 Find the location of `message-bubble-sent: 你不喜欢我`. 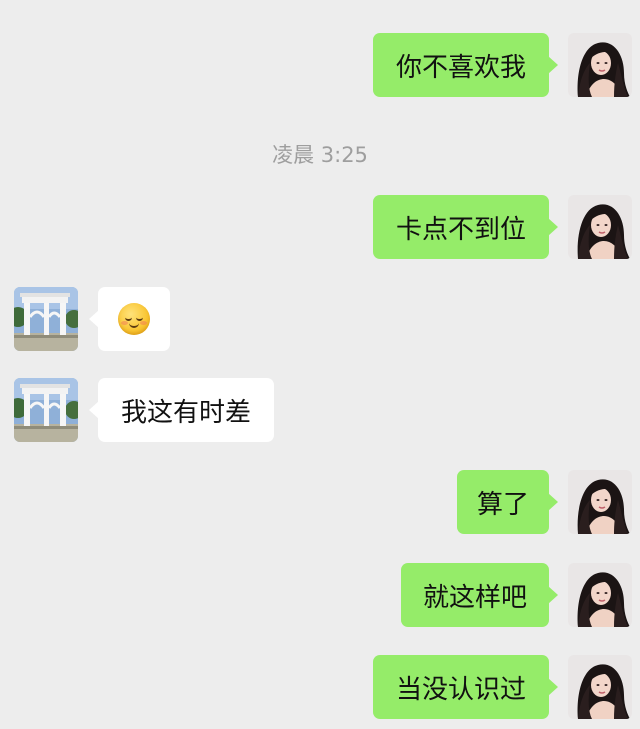

message-bubble-sent: 你不喜欢我 is located at coordinates (465, 65).